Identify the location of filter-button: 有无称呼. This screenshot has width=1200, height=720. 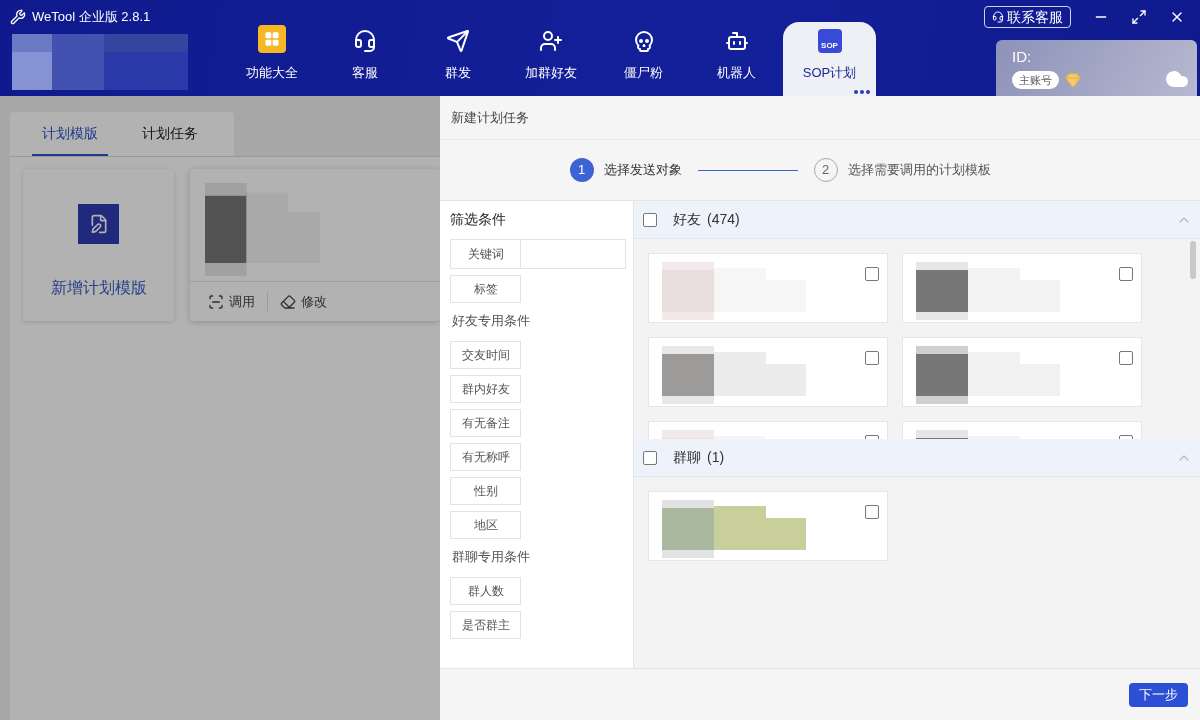
(485, 457).